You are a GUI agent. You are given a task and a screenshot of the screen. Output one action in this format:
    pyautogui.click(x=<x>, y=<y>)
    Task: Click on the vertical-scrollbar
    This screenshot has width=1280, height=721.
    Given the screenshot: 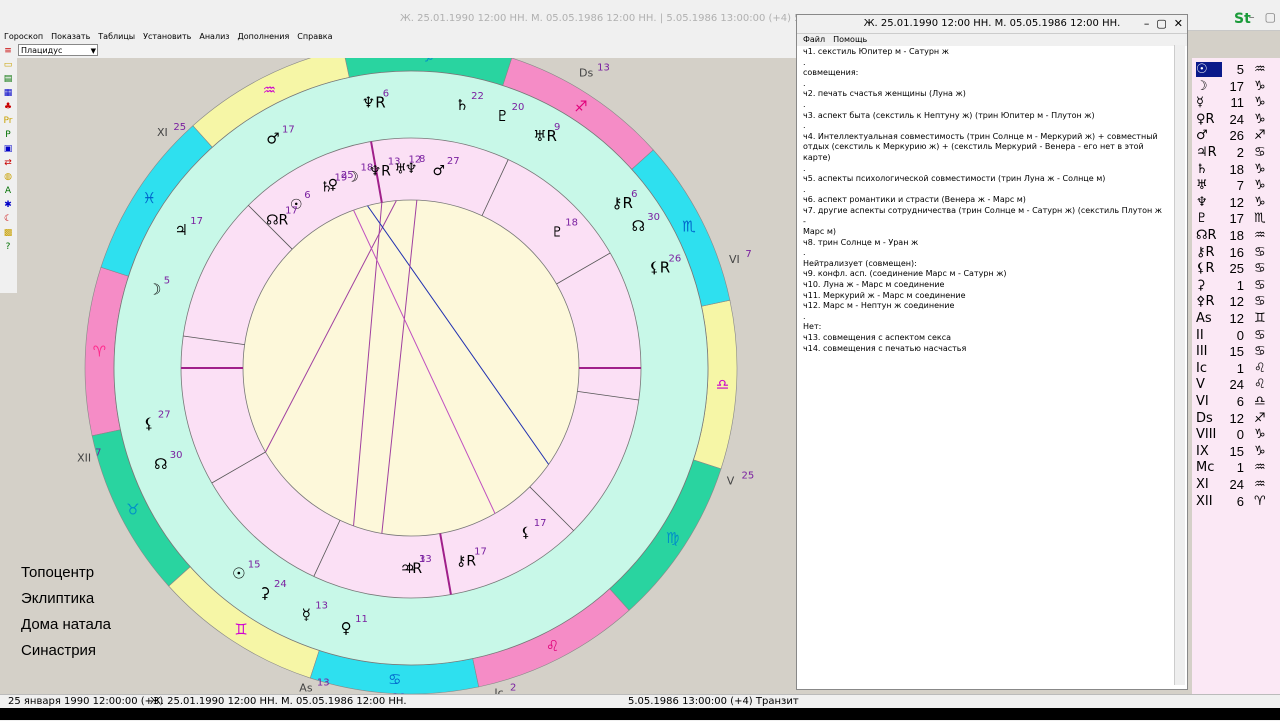 What is the action you would take?
    pyautogui.click(x=1179, y=365)
    